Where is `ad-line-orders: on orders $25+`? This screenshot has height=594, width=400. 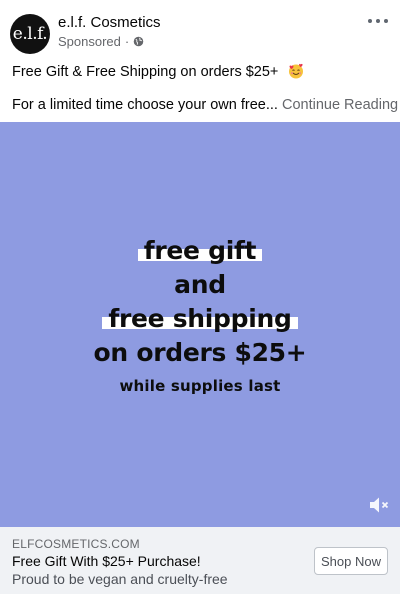
ad-line-orders: on orders $25+ is located at coordinates (200, 352).